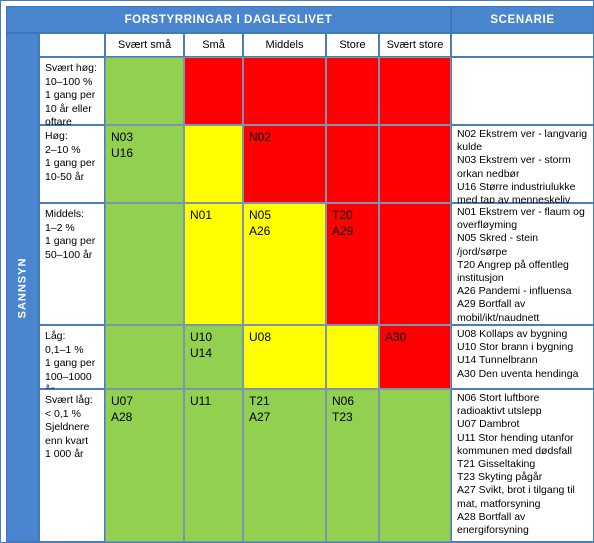 The width and height of the screenshot is (594, 543). I want to click on scenario-line: T21 Gisseltaking, so click(496, 464).